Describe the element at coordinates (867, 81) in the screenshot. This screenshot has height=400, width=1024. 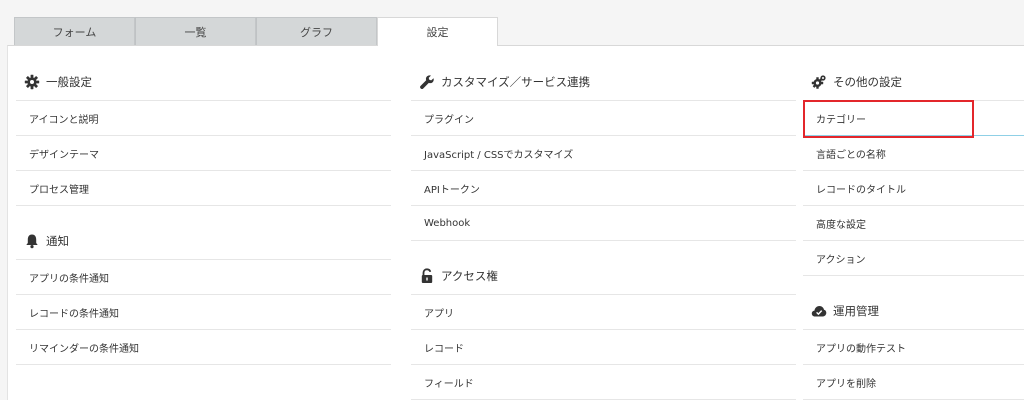
I see `section-title-other: その他の設定` at that location.